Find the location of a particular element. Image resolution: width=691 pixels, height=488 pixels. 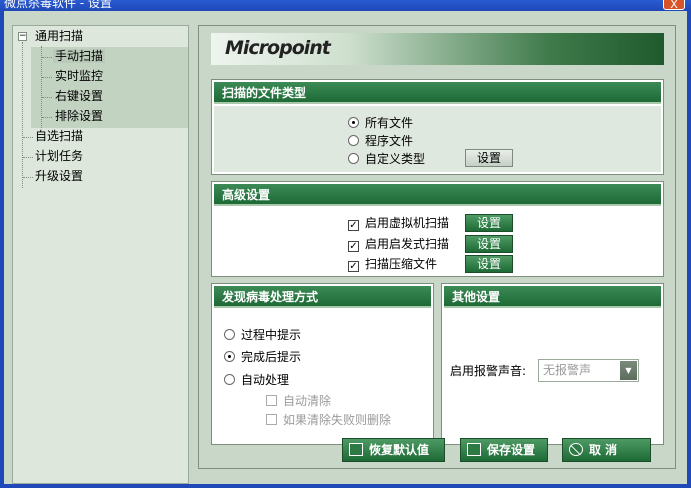

sidebar-item-exclusions: 排除设置 is located at coordinates (79, 116).